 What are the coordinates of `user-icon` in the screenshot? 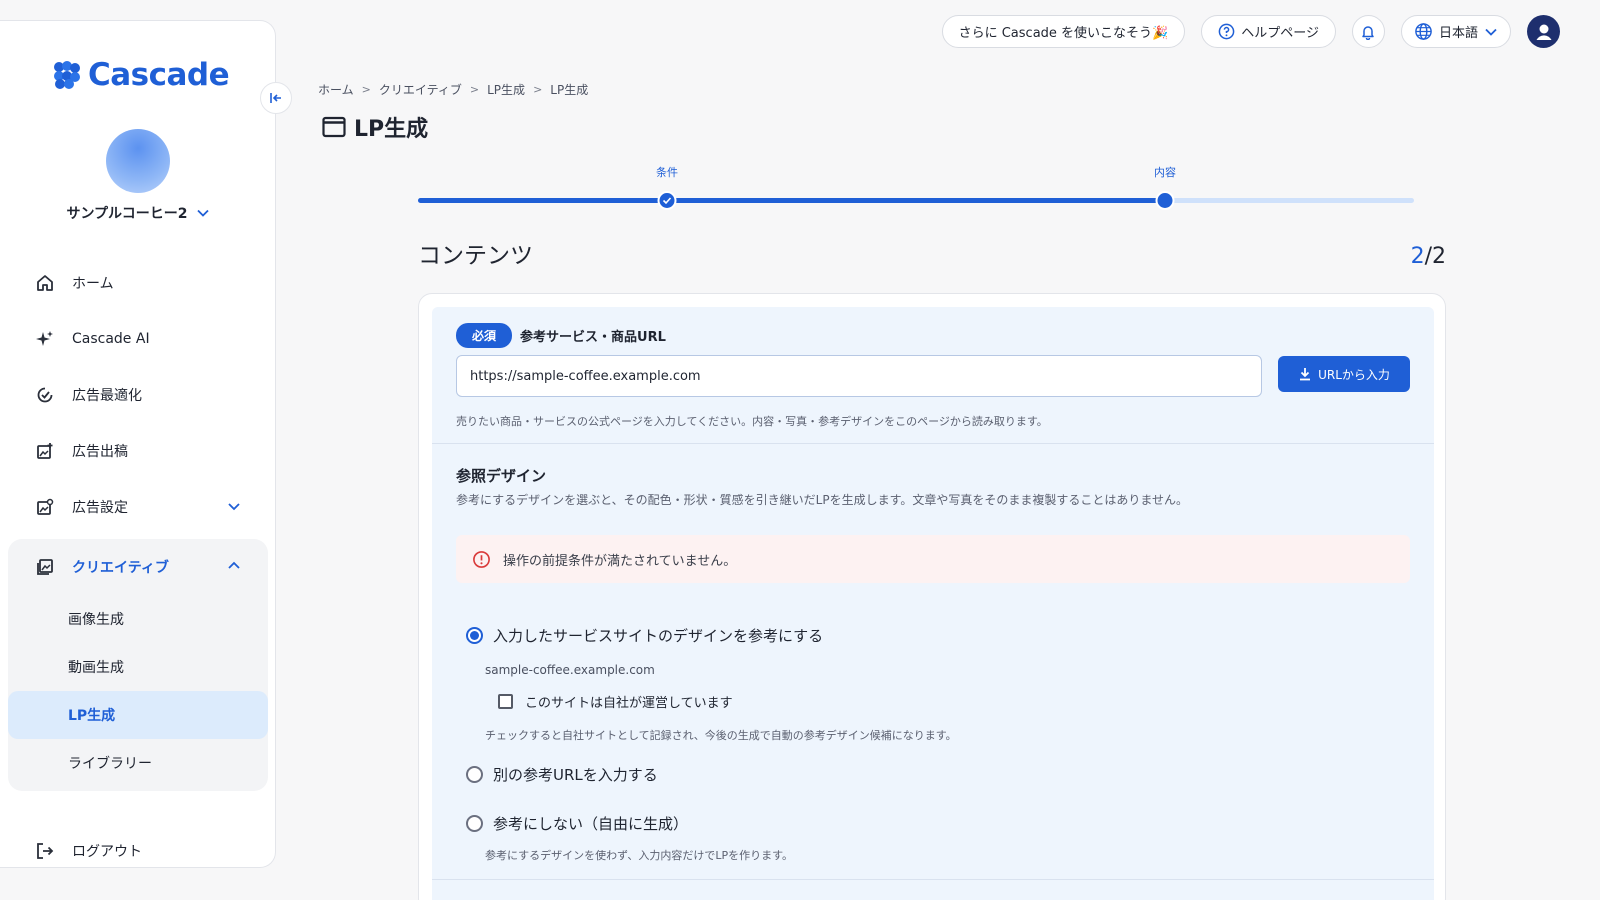 It's located at (1543, 32).